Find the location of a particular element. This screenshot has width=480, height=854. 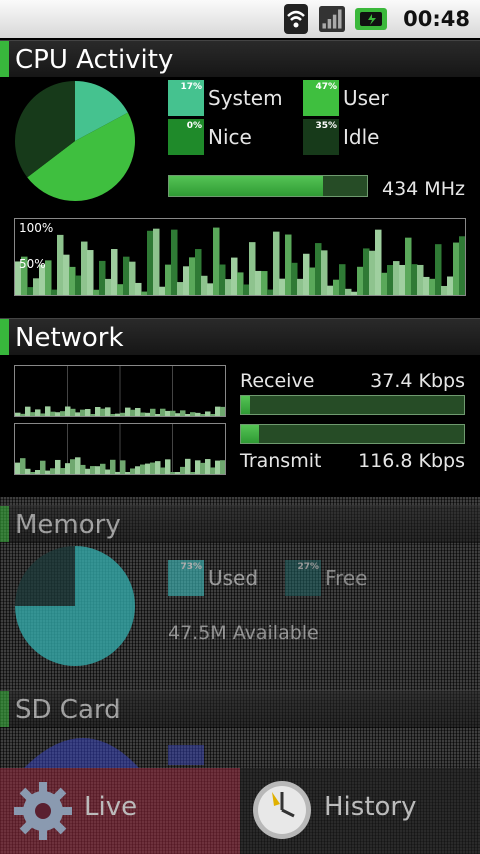

status-bar: 00:48 is located at coordinates (240, 19).